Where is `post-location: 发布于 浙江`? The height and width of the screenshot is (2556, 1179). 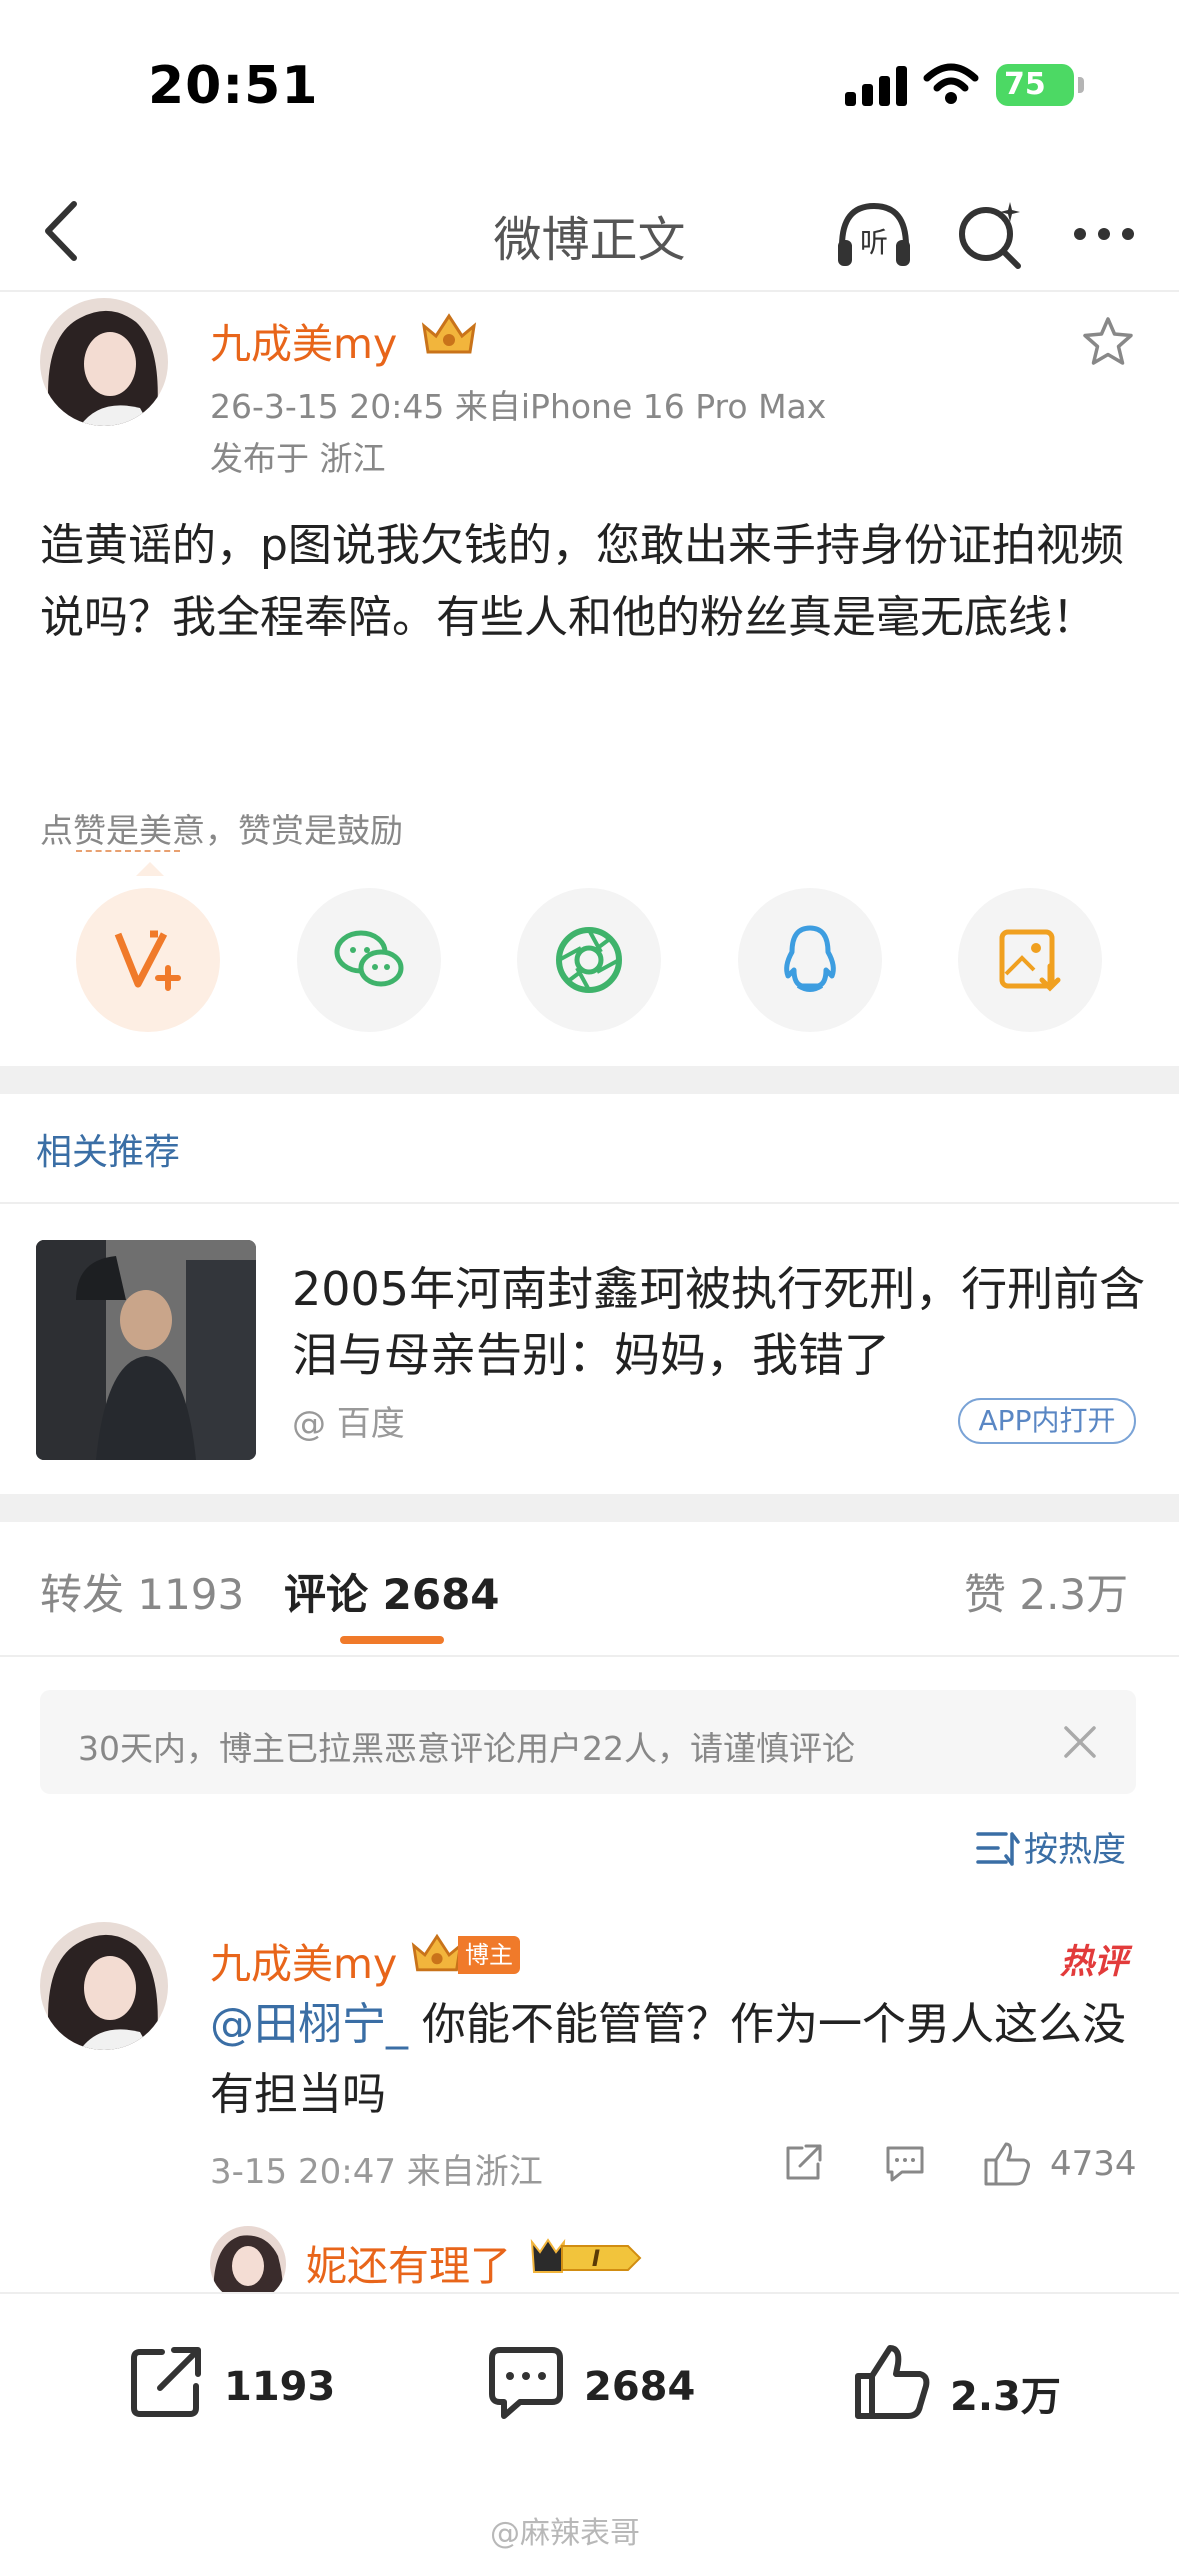 post-location: 发布于 浙江 is located at coordinates (298, 458).